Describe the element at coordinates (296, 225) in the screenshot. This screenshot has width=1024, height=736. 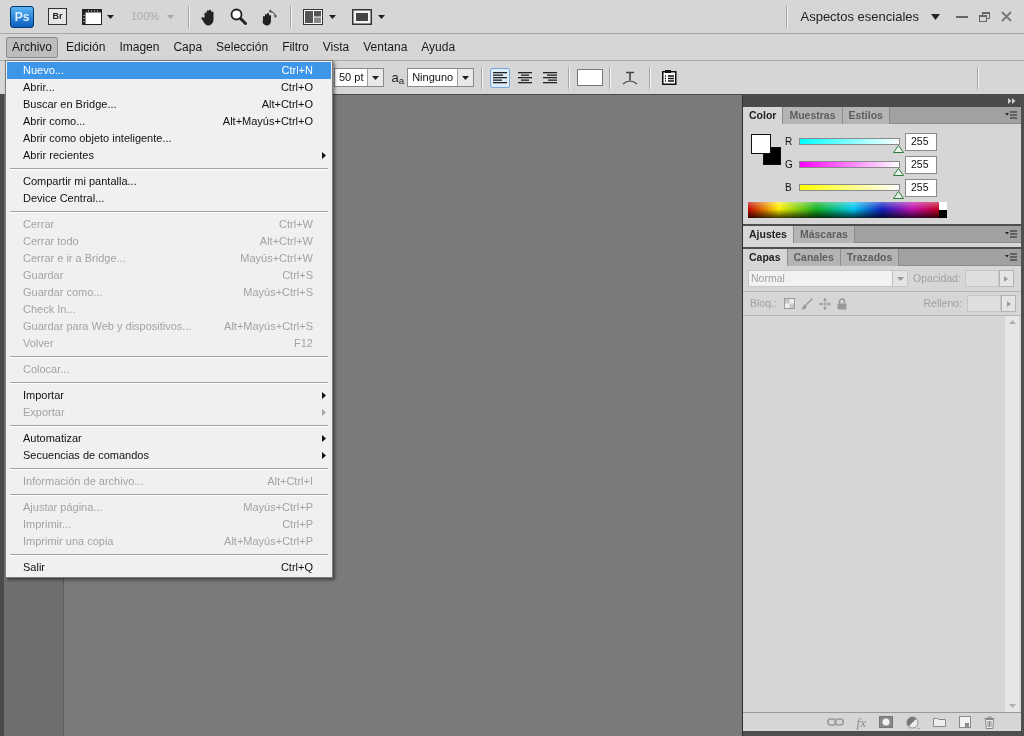
I see `shortcut-text: Ctrl+W` at that location.